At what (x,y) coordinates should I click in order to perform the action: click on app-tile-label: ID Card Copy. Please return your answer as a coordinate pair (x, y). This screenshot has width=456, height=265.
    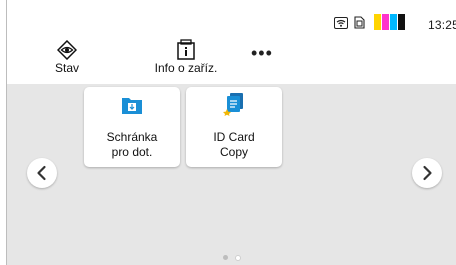
    Looking at the image, I should click on (234, 144).